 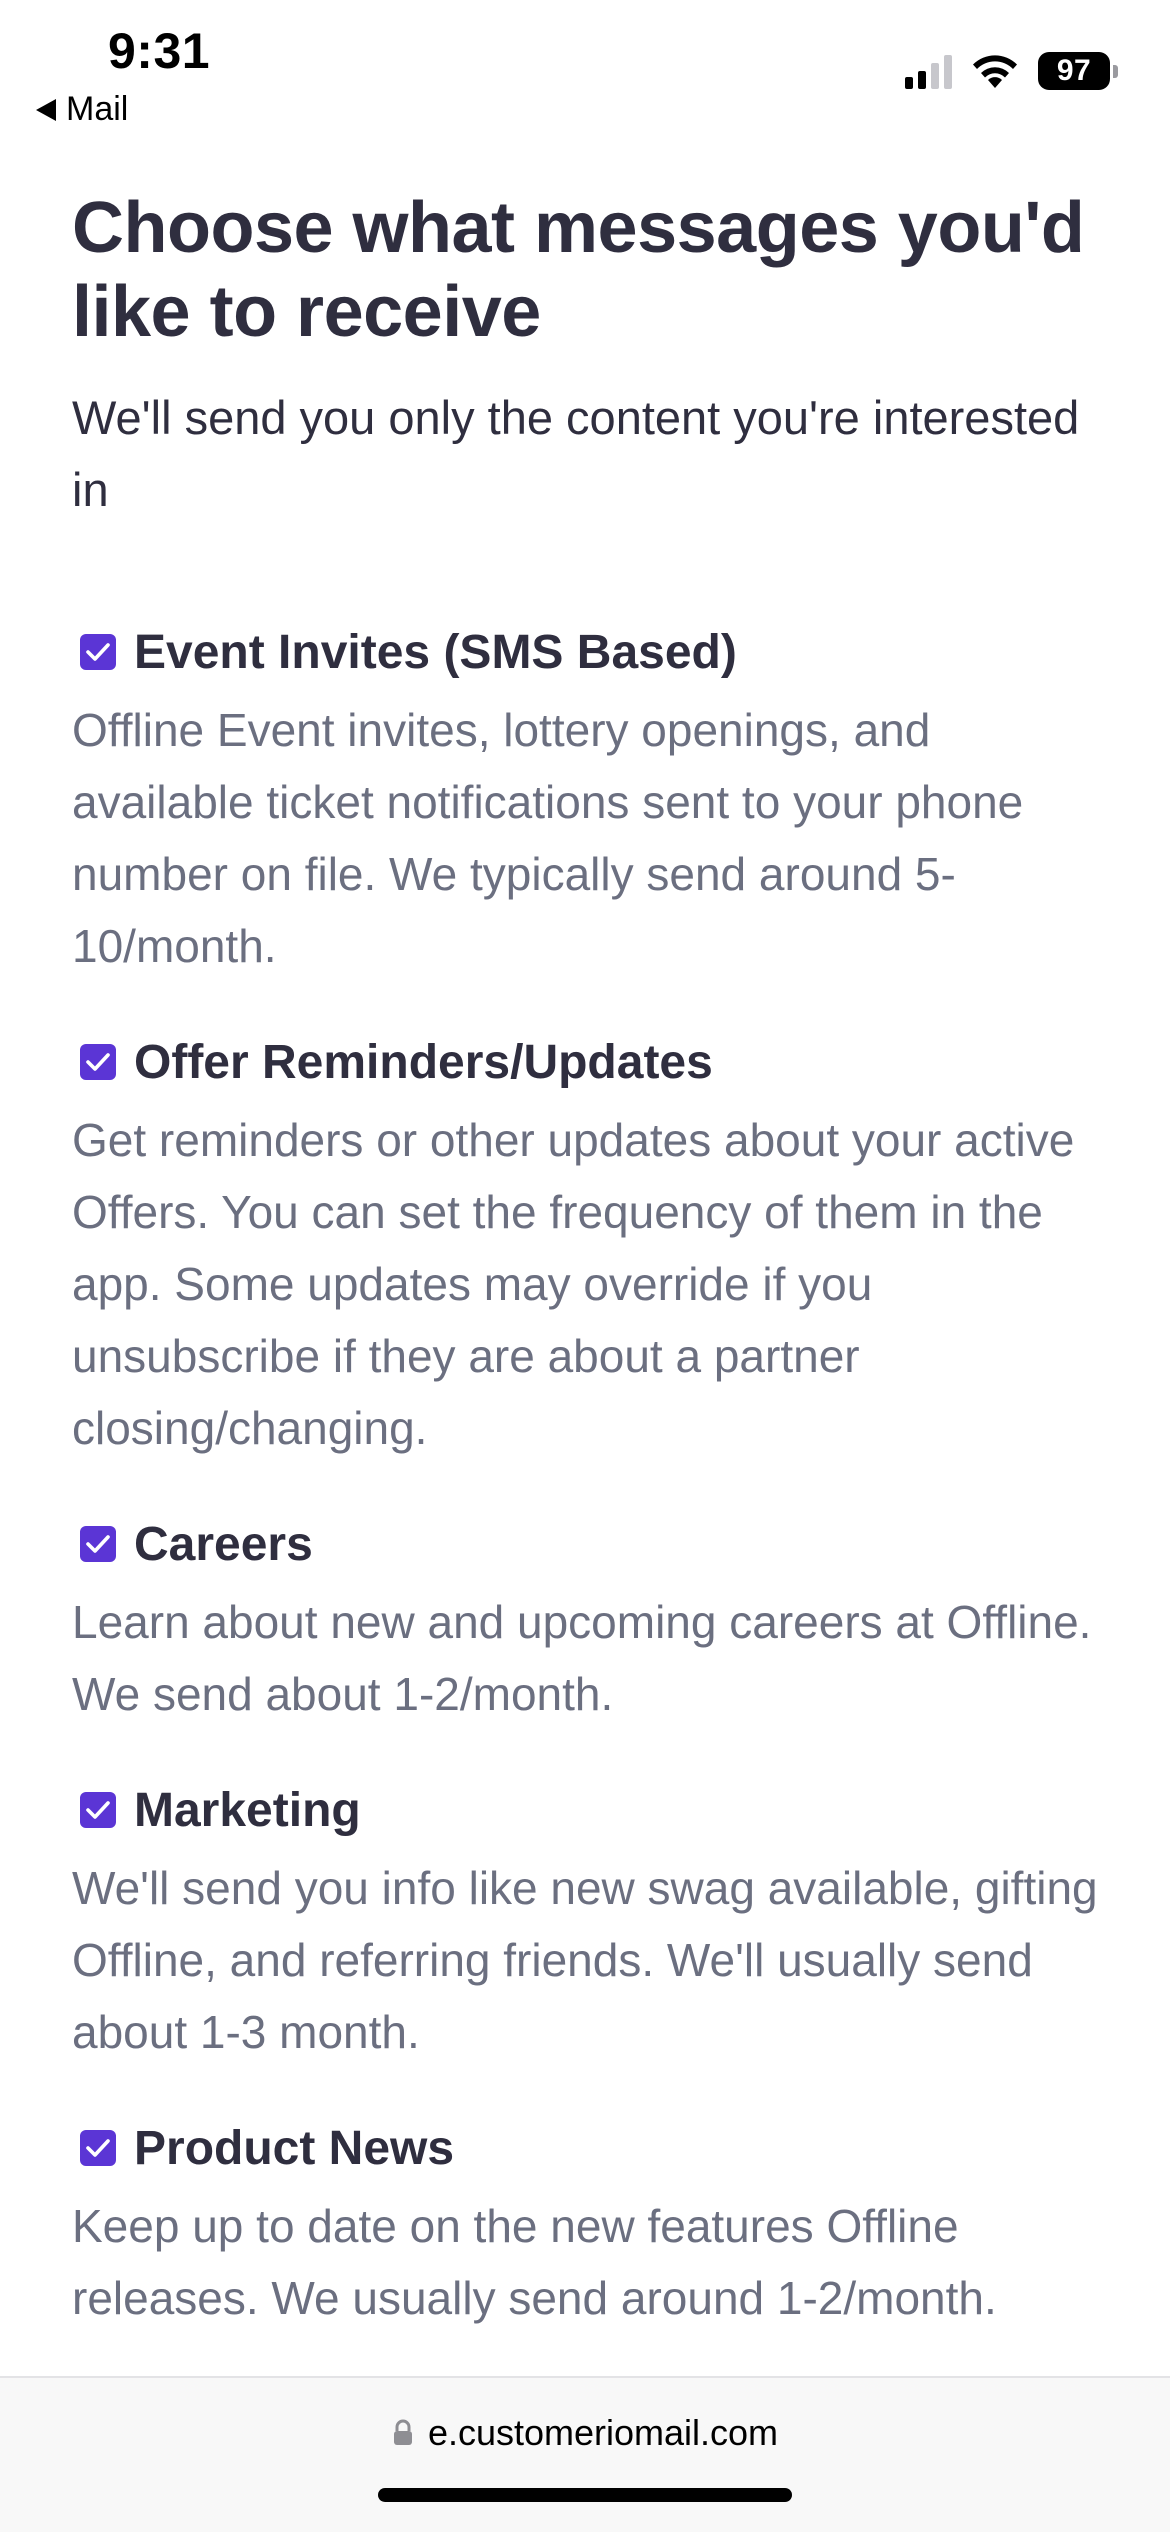 I want to click on home-indicator, so click(x=585, y=2495).